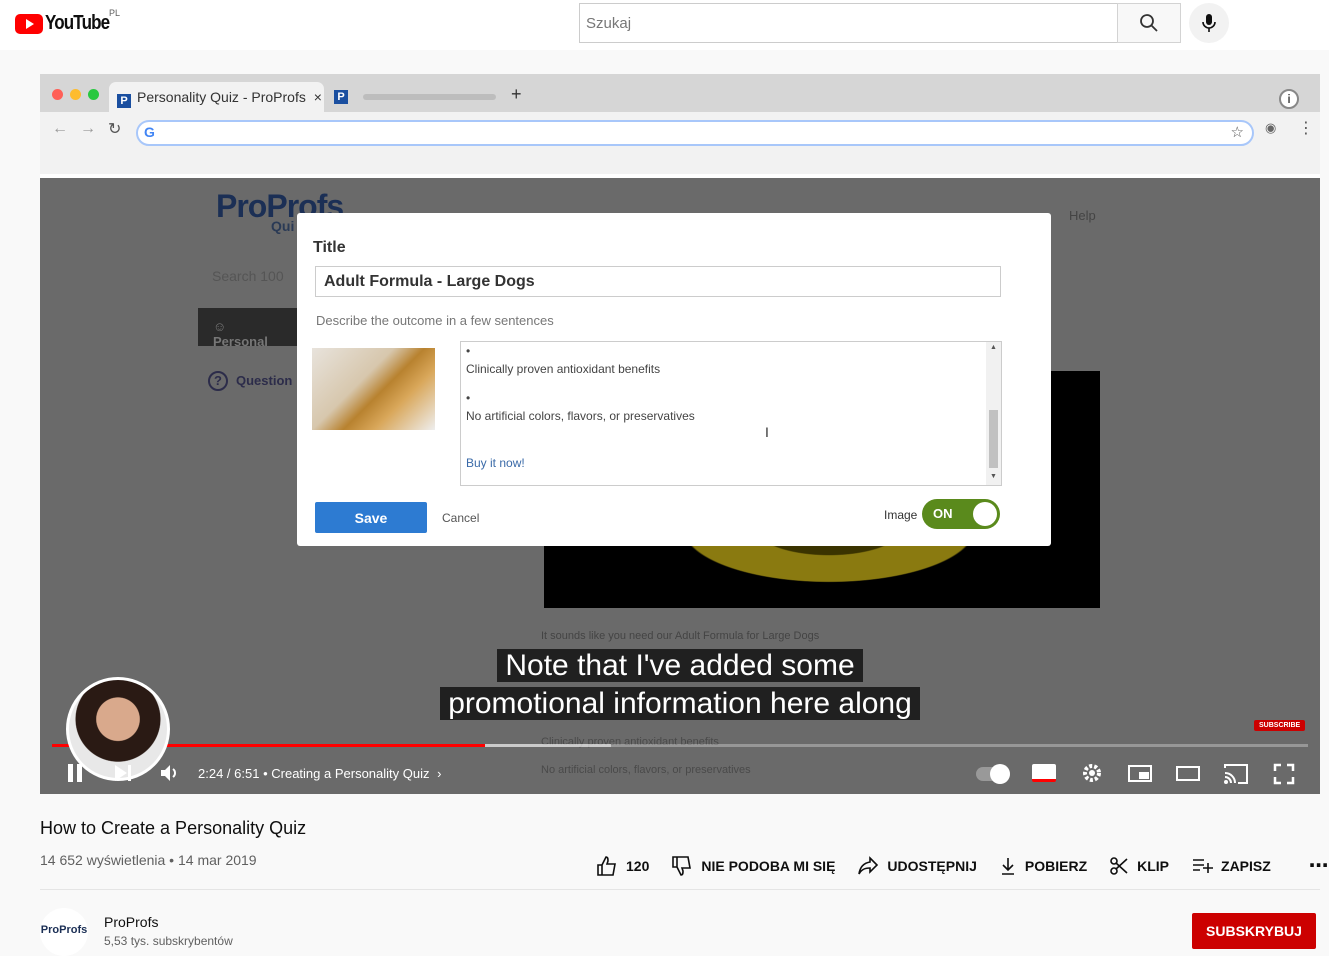 This screenshot has height=956, width=1329. I want to click on save-button: Save, so click(371, 517).